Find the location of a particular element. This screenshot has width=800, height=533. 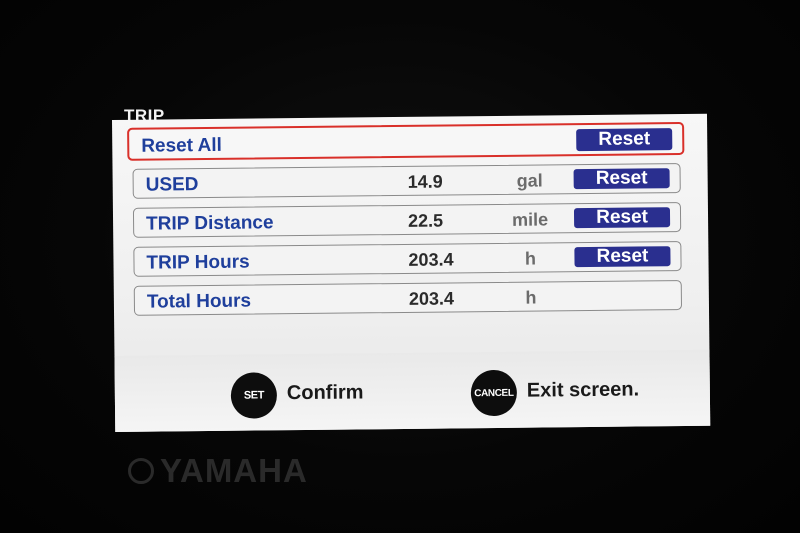

row-label: TRIP Distance is located at coordinates (209, 223).